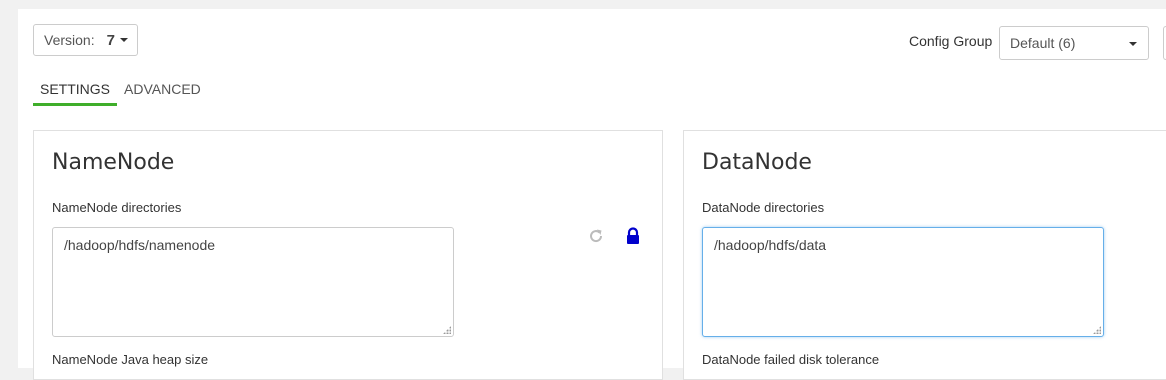 The height and width of the screenshot is (380, 1166). I want to click on namenode-directories-field: /hadoop/hdfs/namenode, so click(253, 282).